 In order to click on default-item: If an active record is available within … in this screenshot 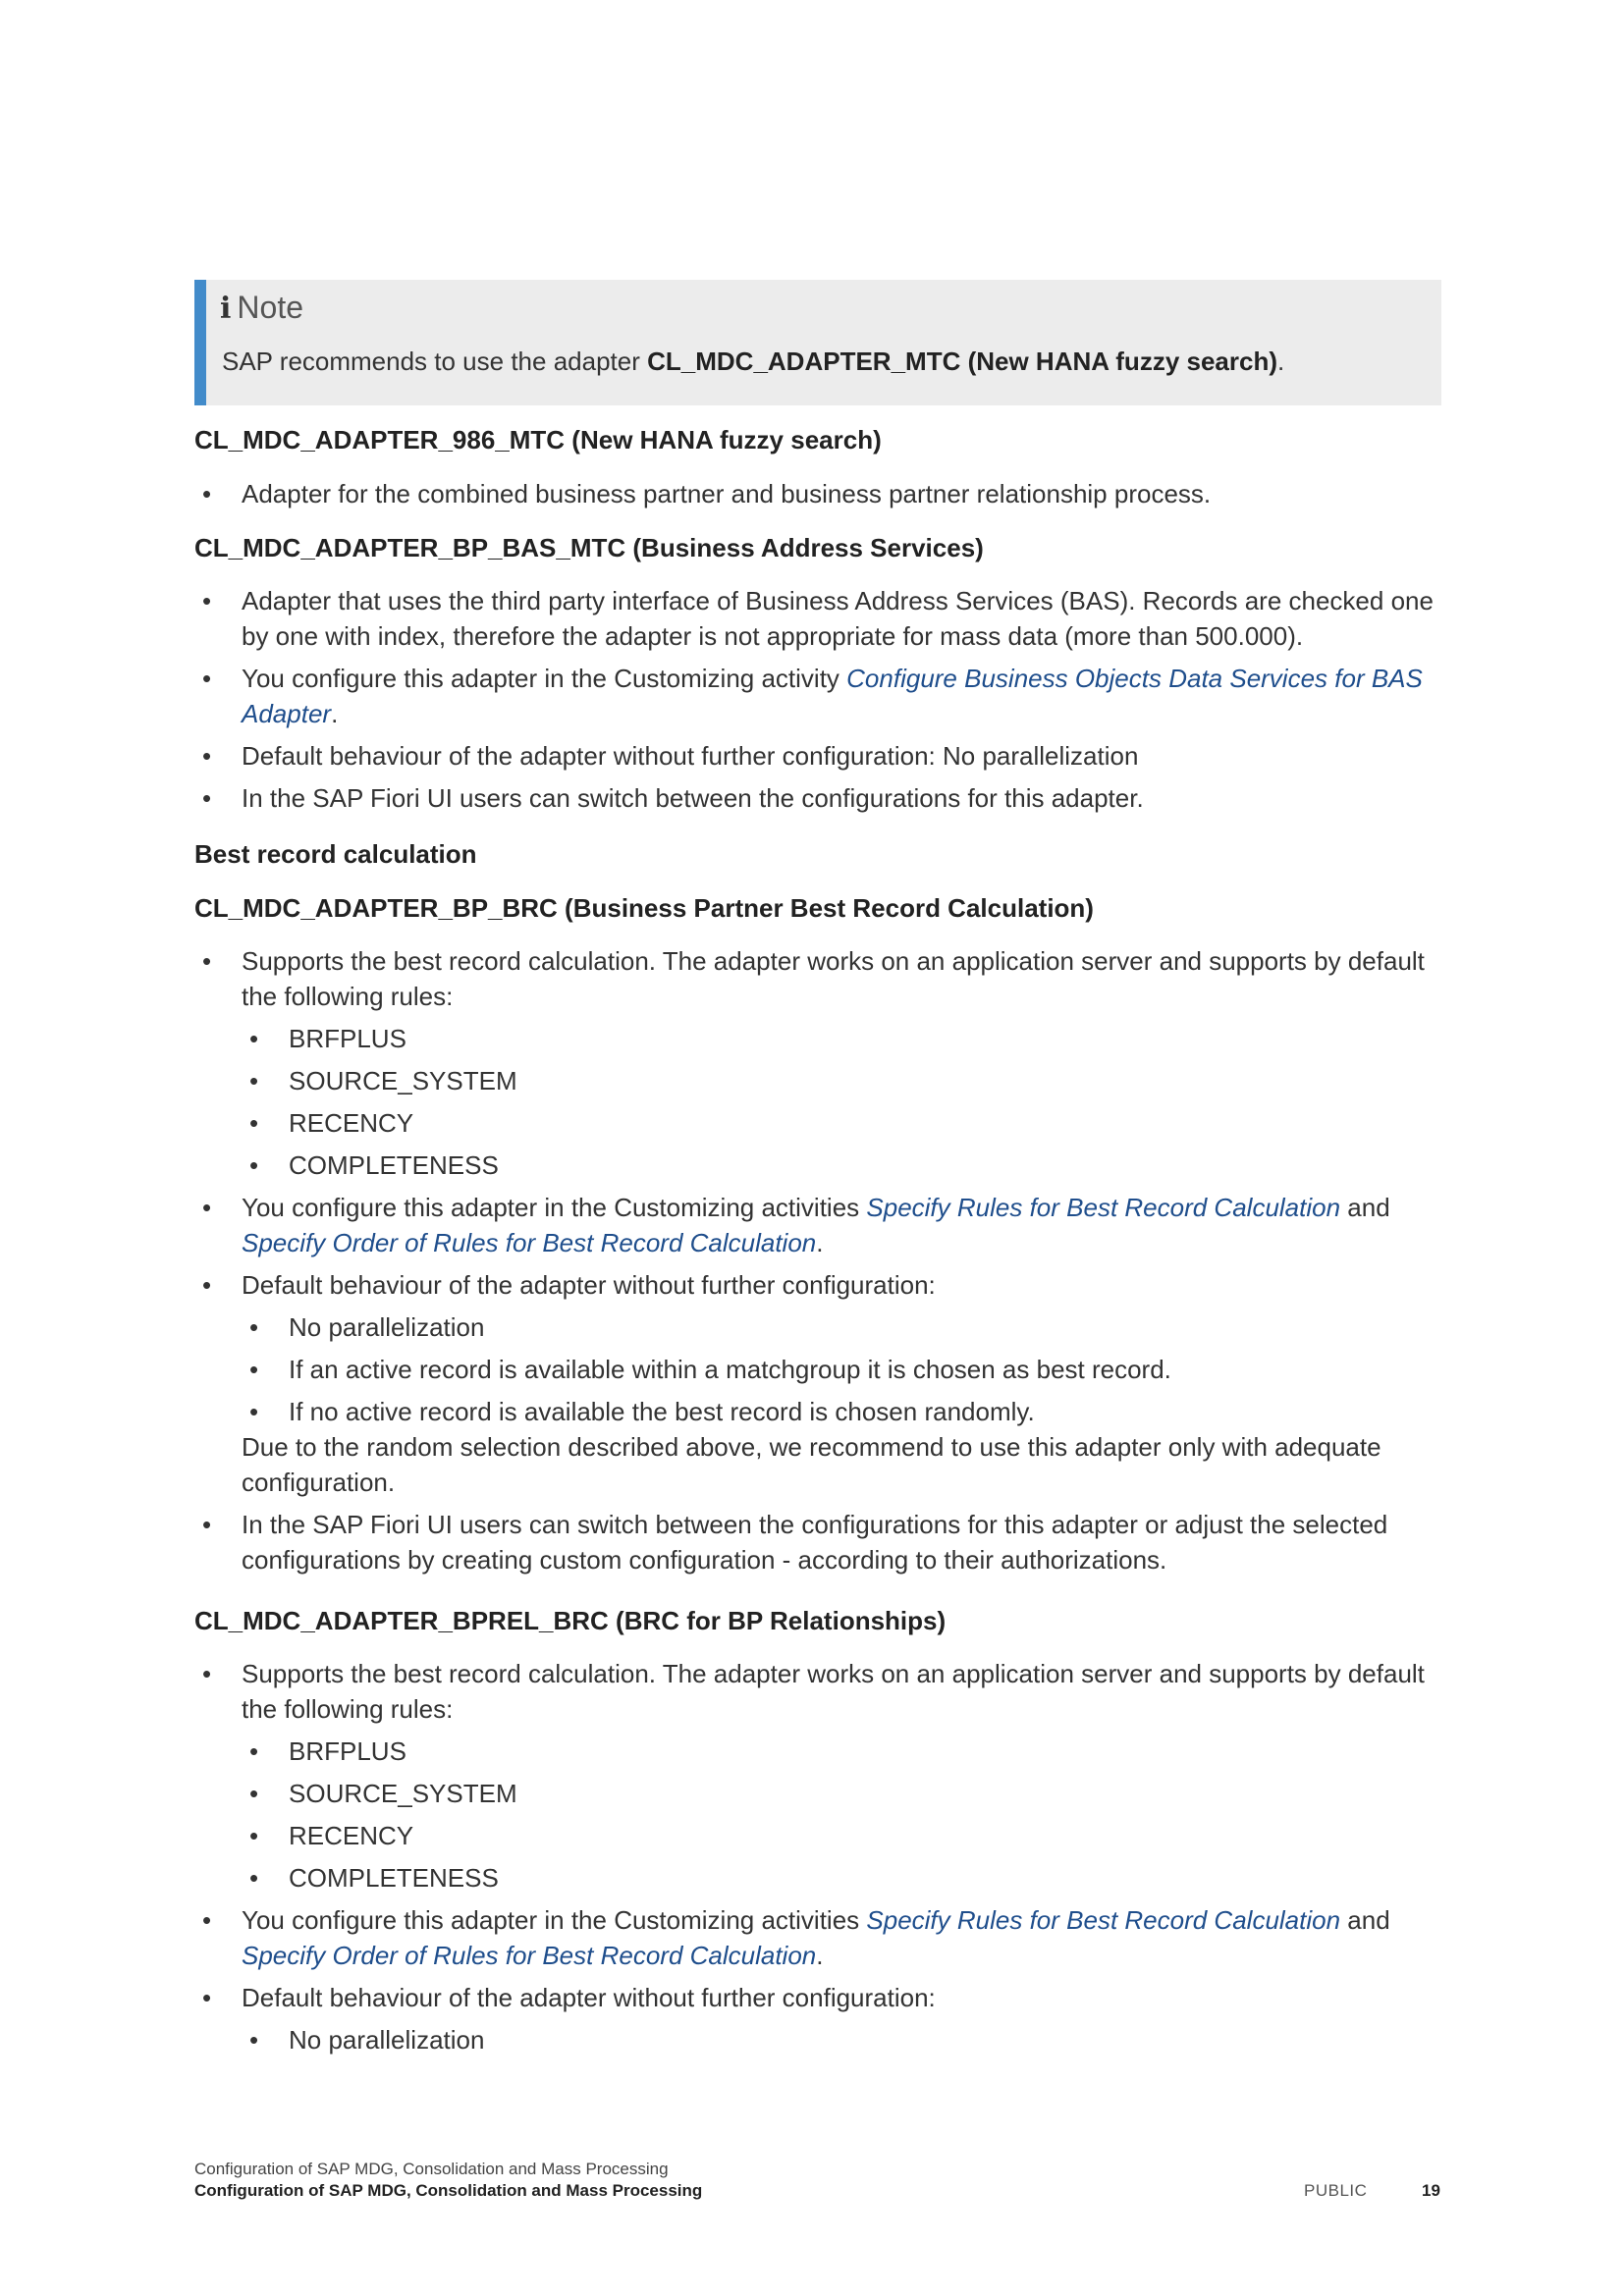, I will do `click(817, 1369)`.